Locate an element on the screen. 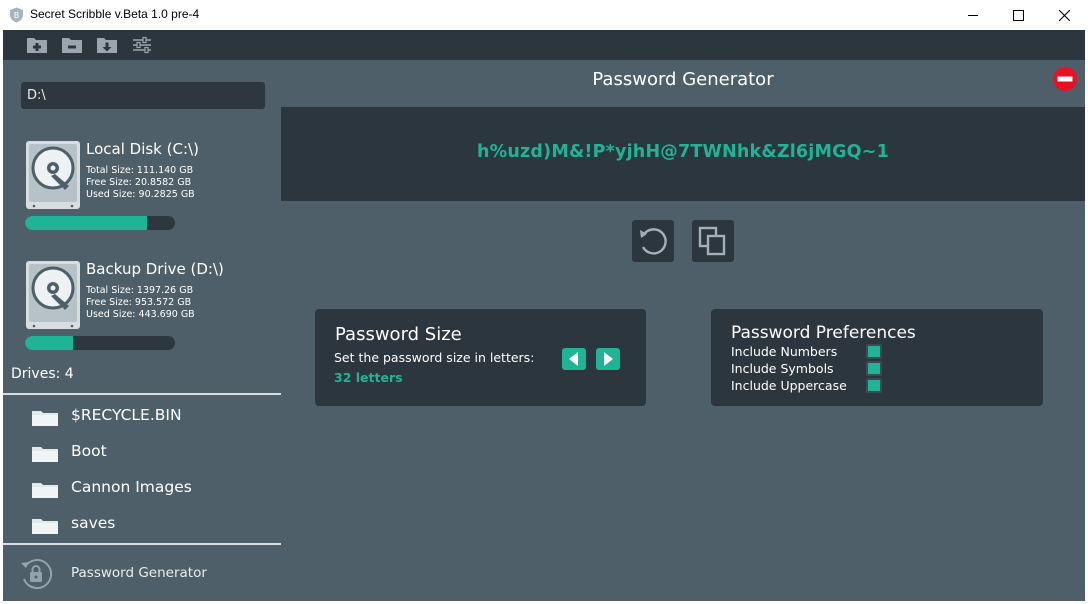 Image resolution: width=1088 pixels, height=604 pixels. password-display: h%uzd)M&!P*yjhH@7TWNhk&Zl6jMGQ~1 is located at coordinates (683, 154).